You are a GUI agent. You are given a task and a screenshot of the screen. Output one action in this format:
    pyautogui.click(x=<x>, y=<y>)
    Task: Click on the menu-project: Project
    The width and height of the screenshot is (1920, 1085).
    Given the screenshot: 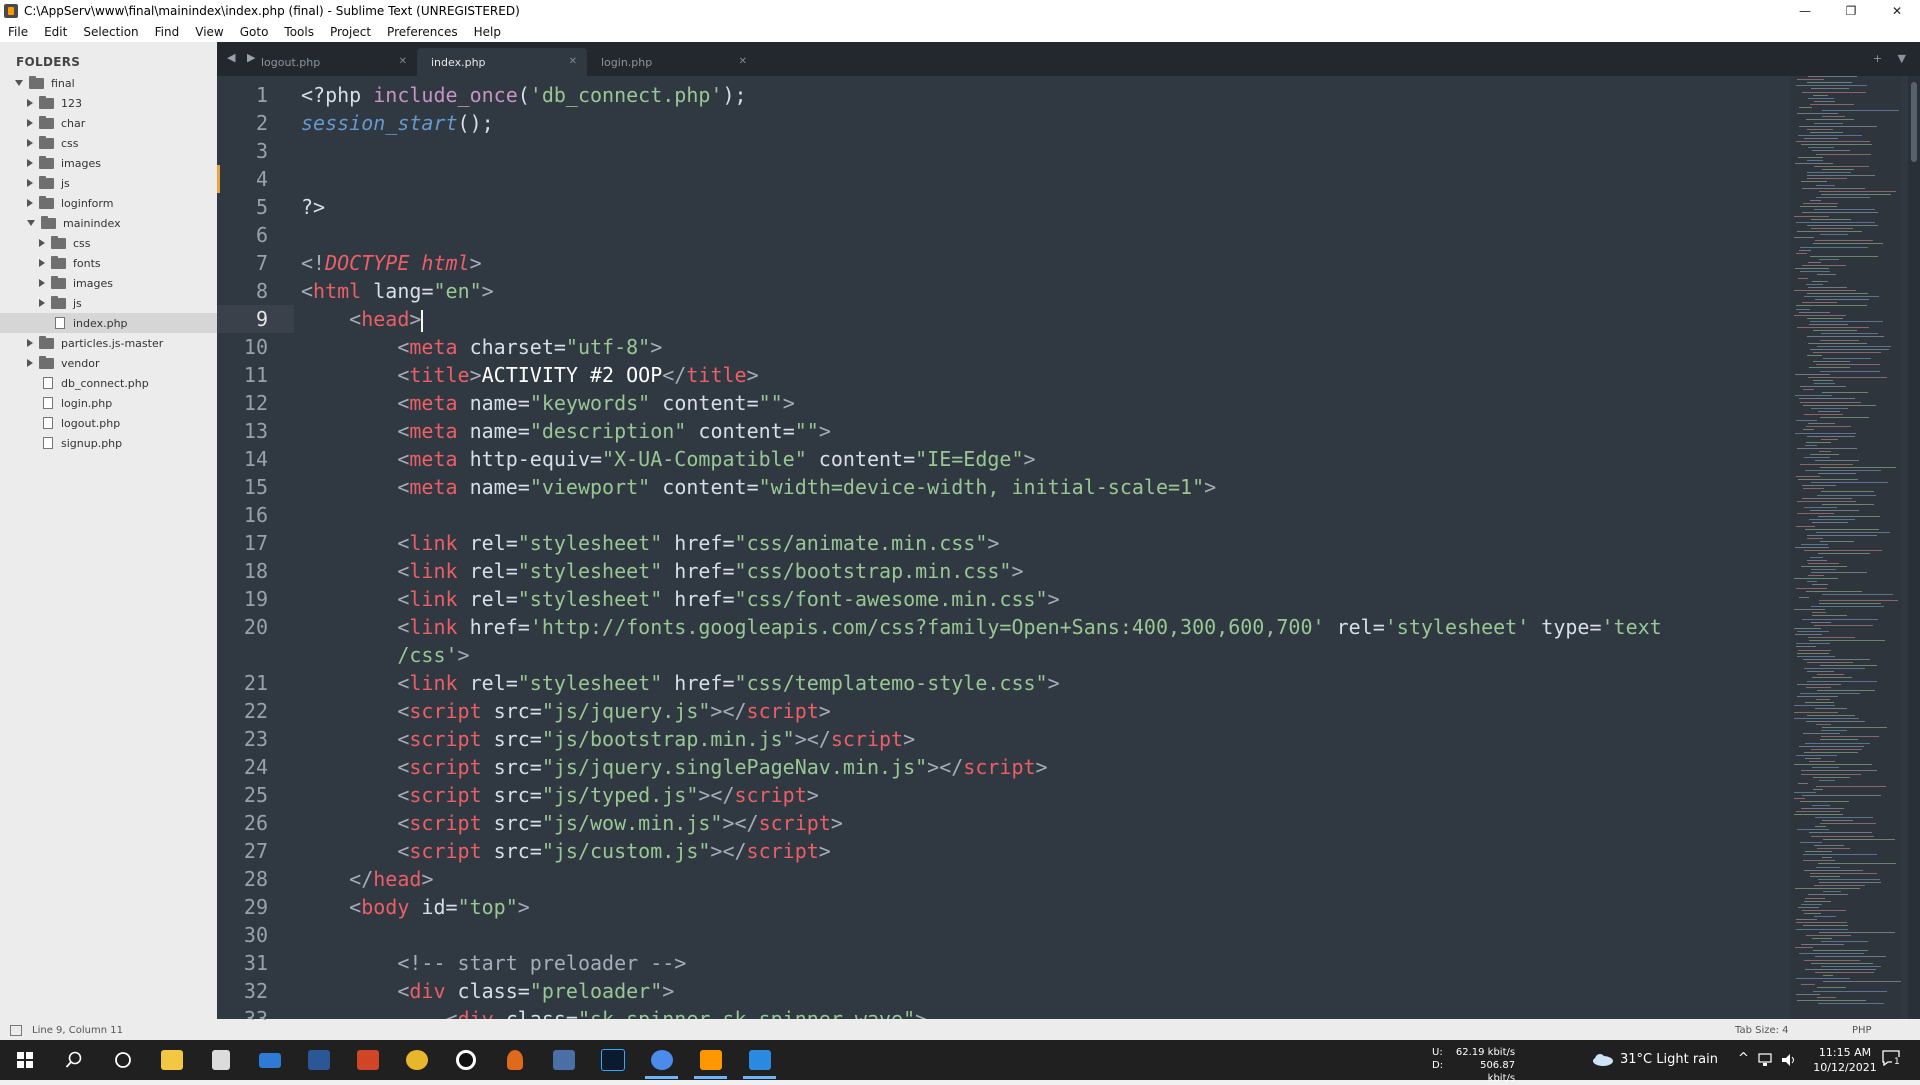 What is the action you would take?
    pyautogui.click(x=350, y=32)
    